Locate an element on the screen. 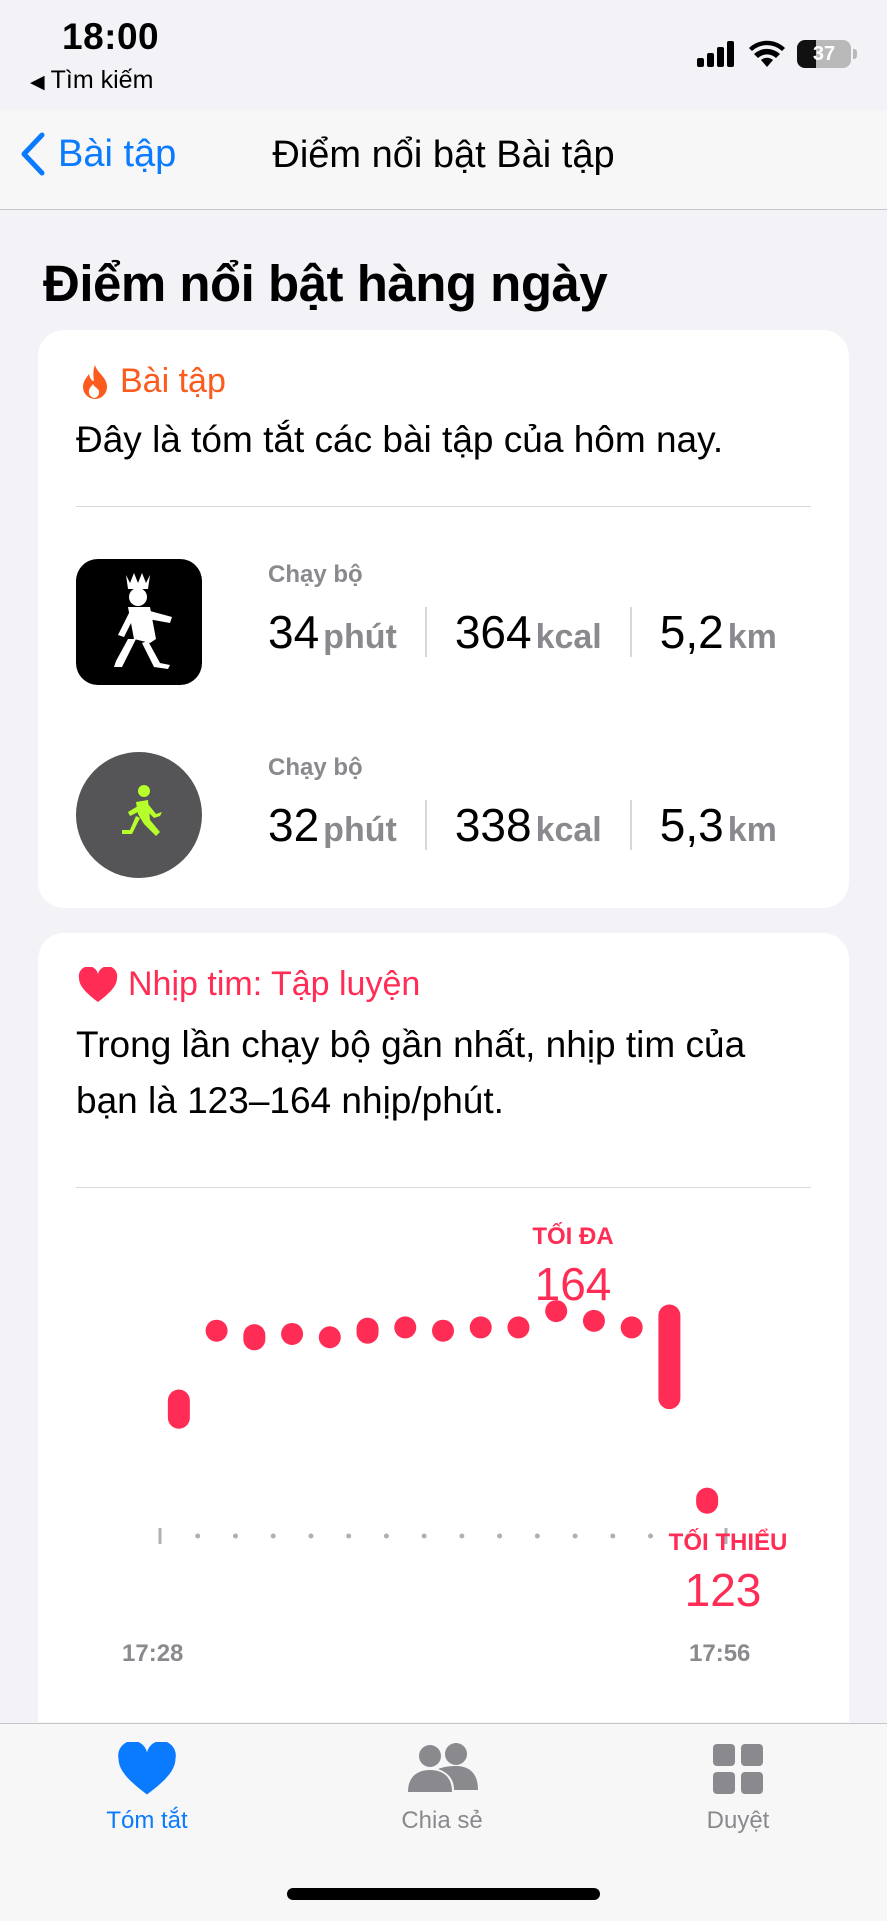 This screenshot has height=1921, width=887. card-header-label: Nhịp tim: Tập luyện is located at coordinates (274, 984).